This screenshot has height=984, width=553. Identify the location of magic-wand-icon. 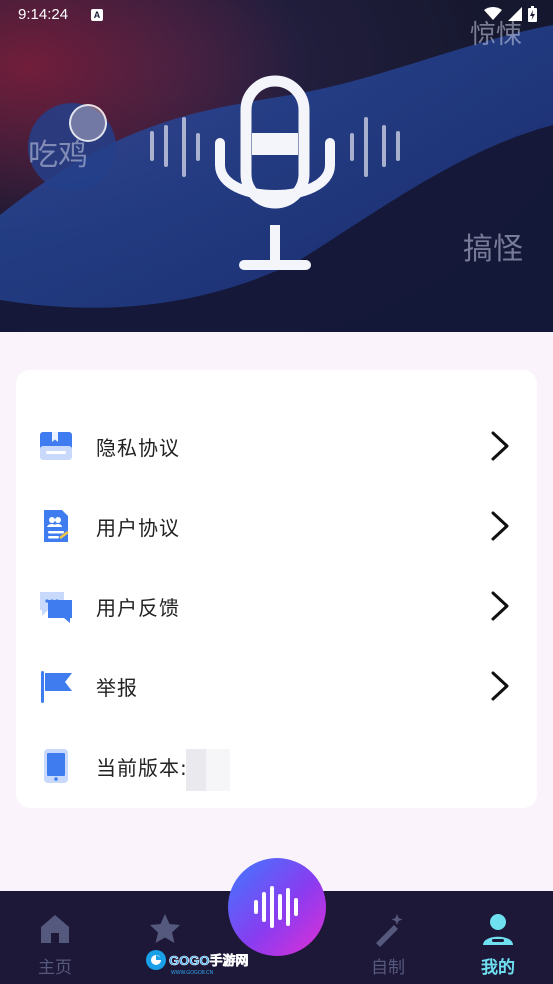
(389, 930).